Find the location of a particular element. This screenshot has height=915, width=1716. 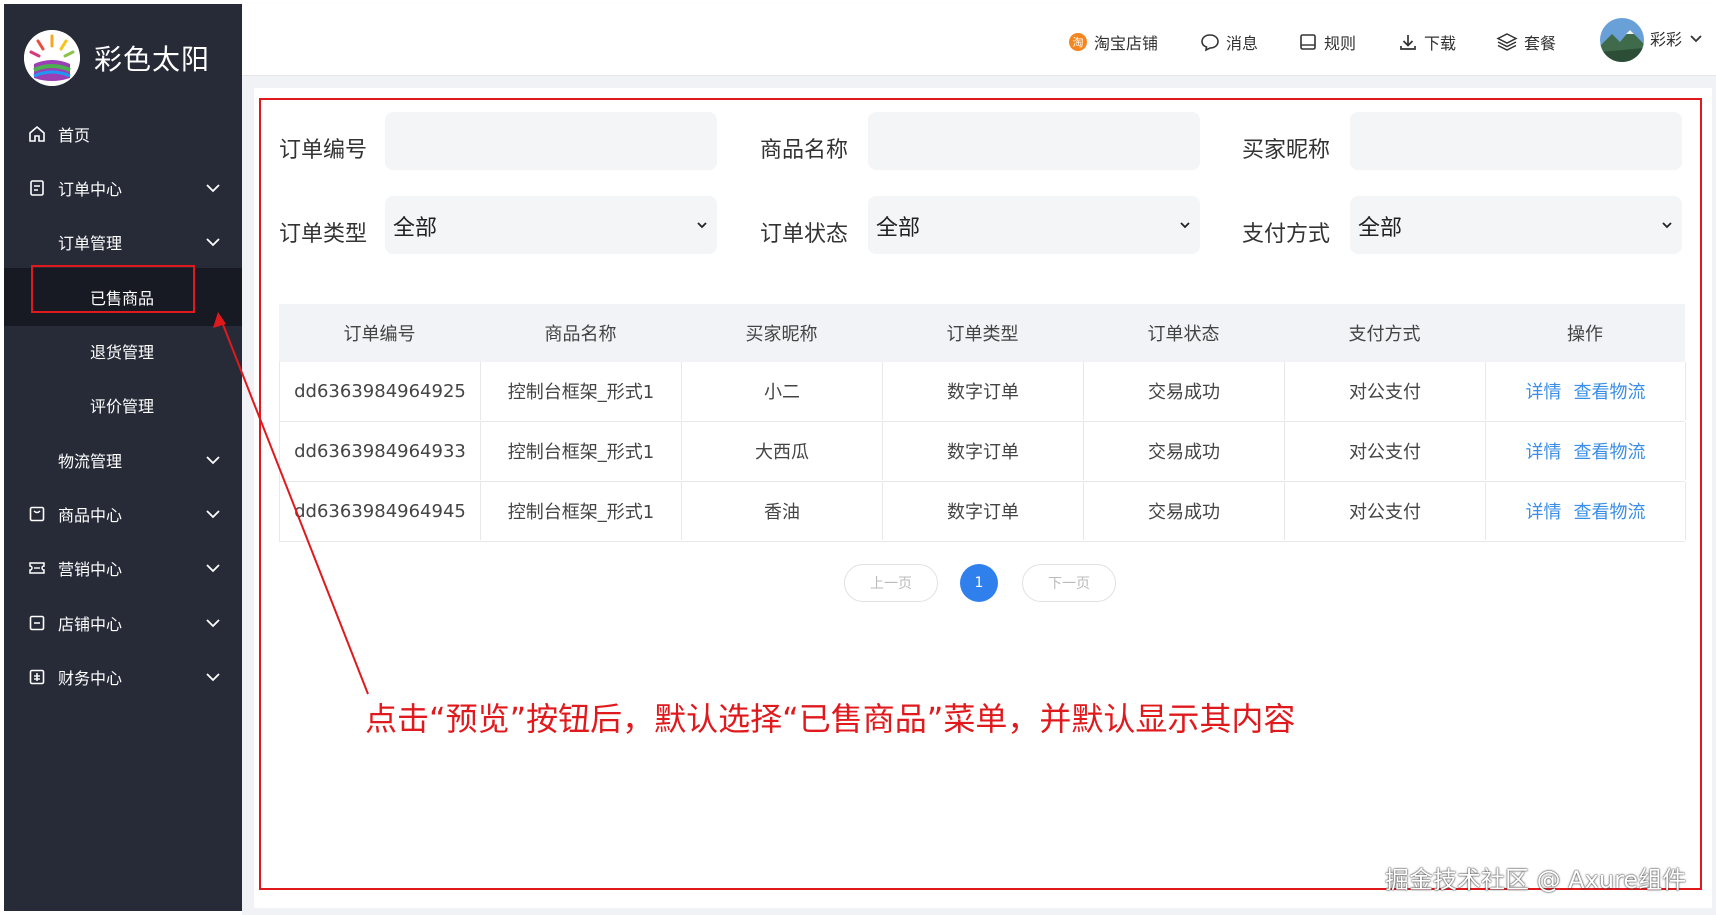

watermark: 掘金技术社区 @ Axure组件 is located at coordinates (1536, 880).